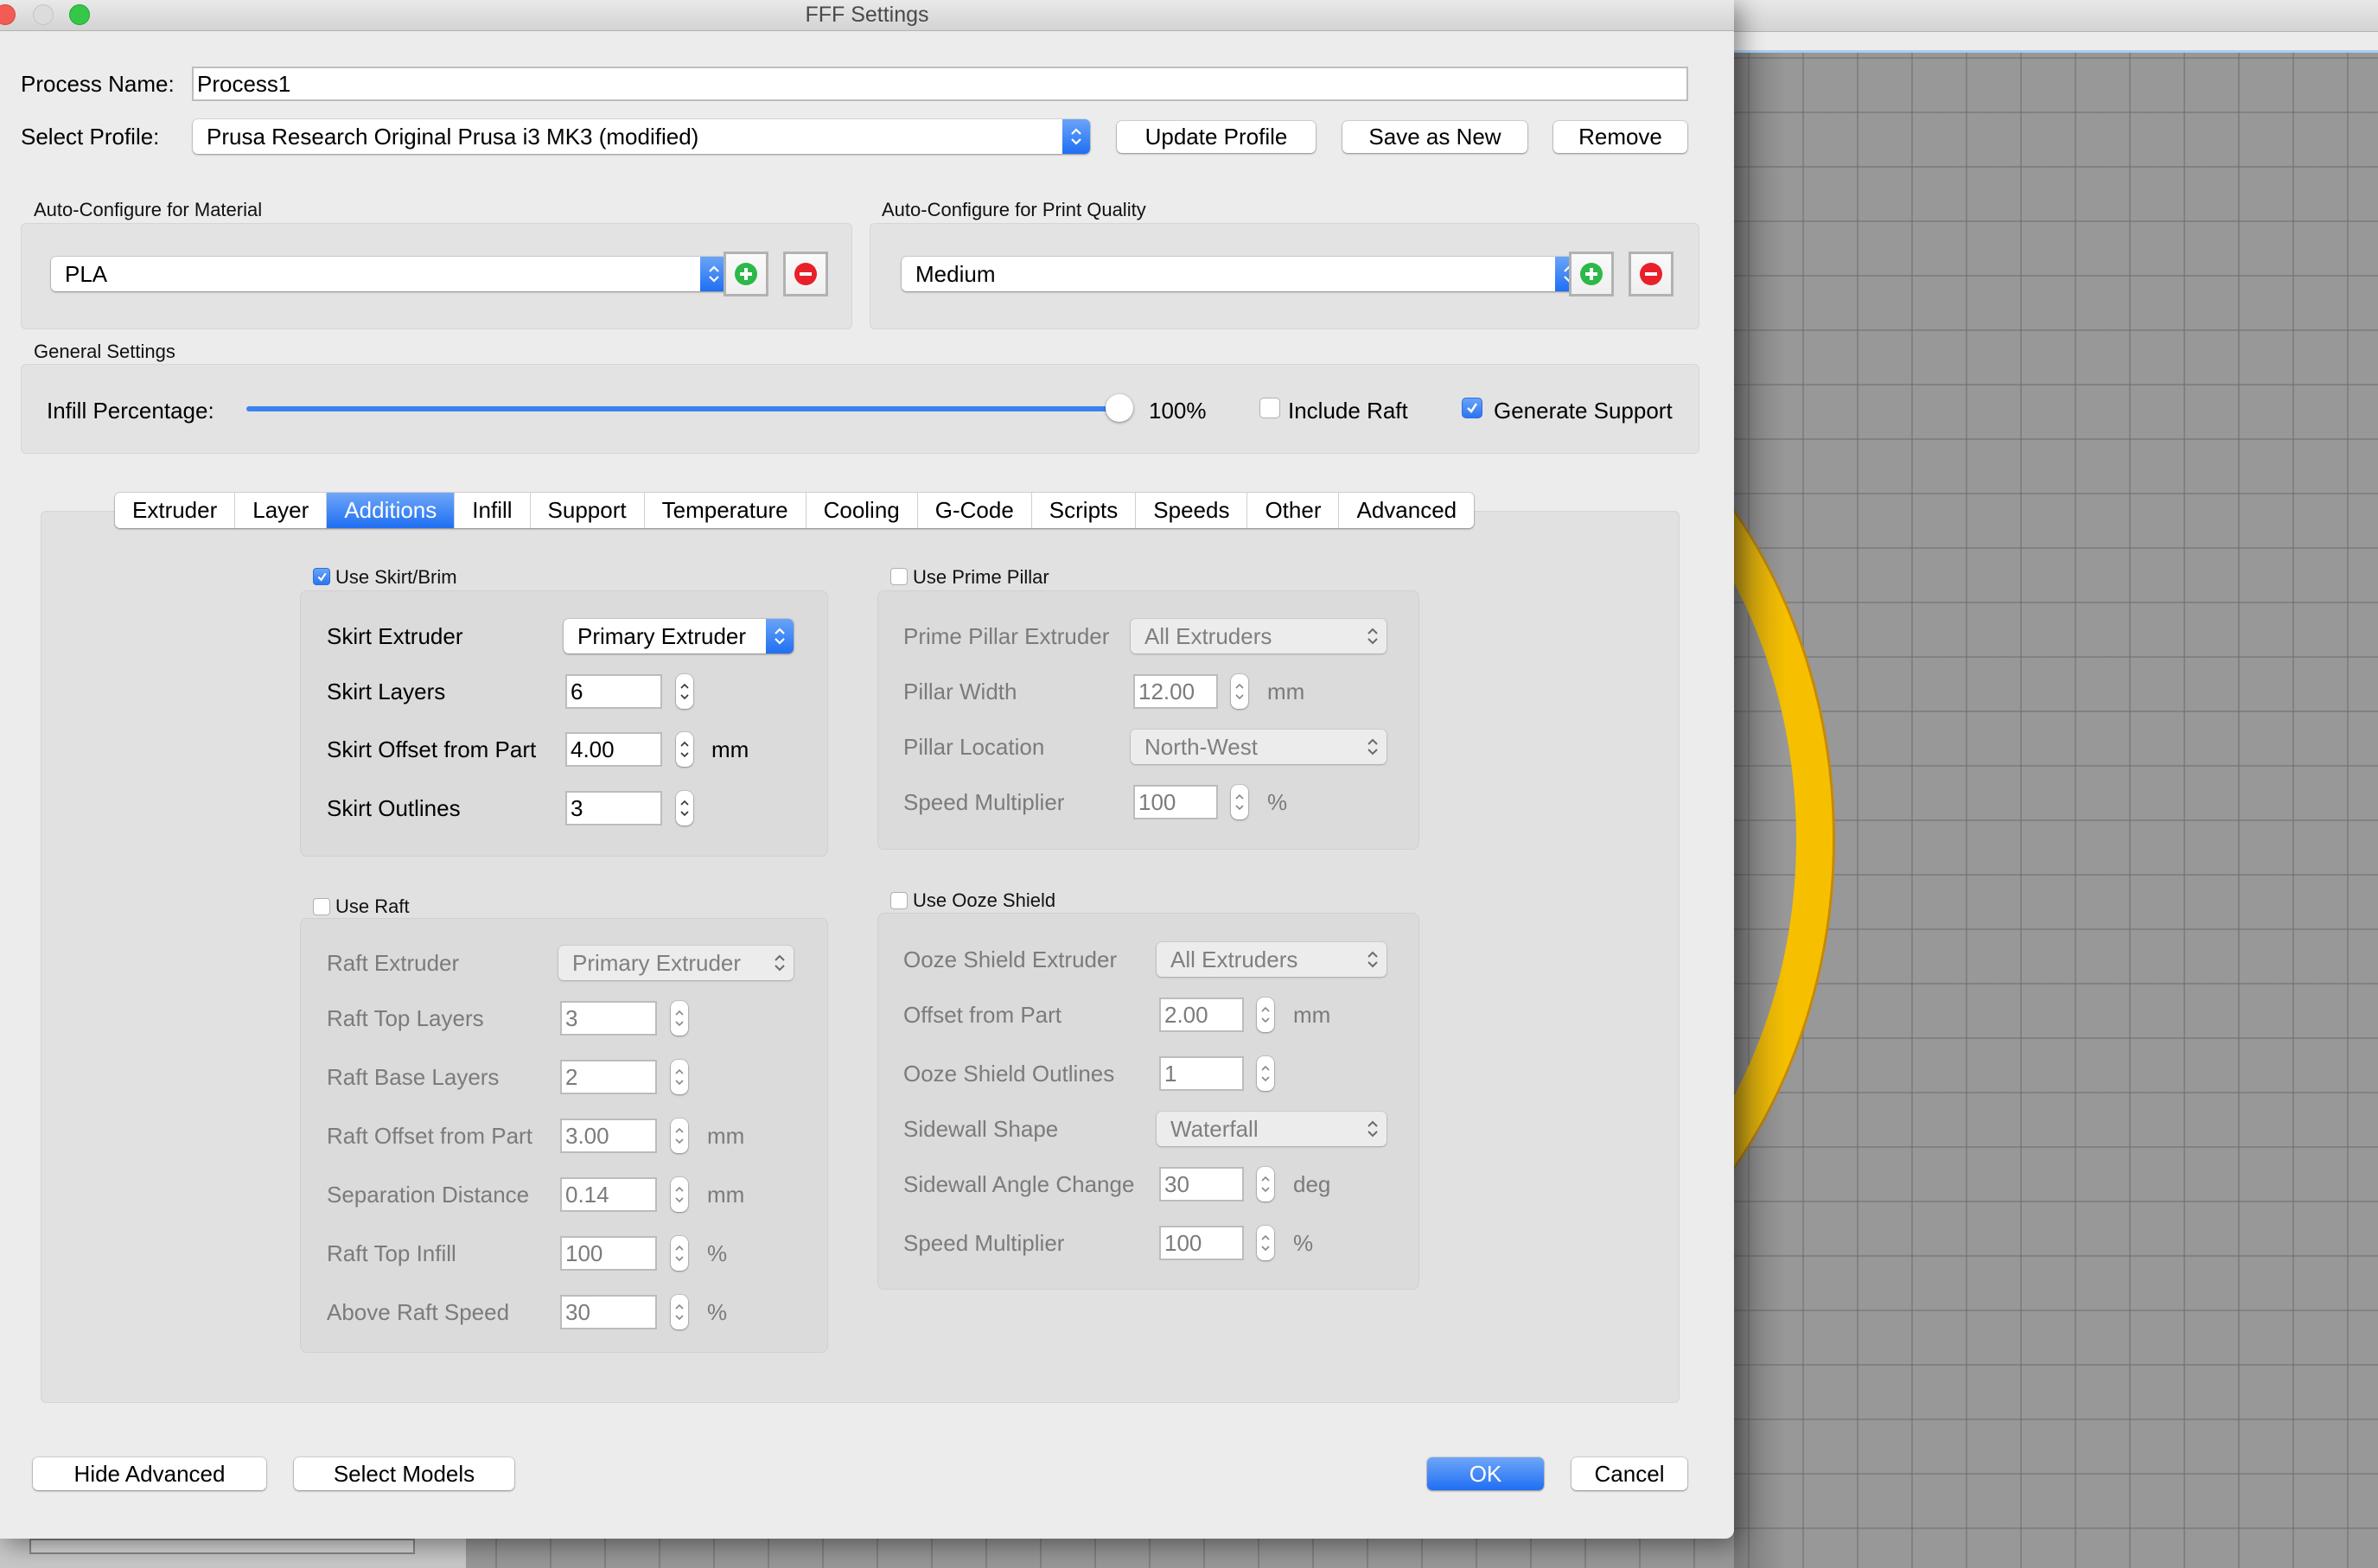 This screenshot has width=2378, height=1568. What do you see at coordinates (717, 1312) in the screenshot?
I see `above-raft-speed-unit: %` at bounding box center [717, 1312].